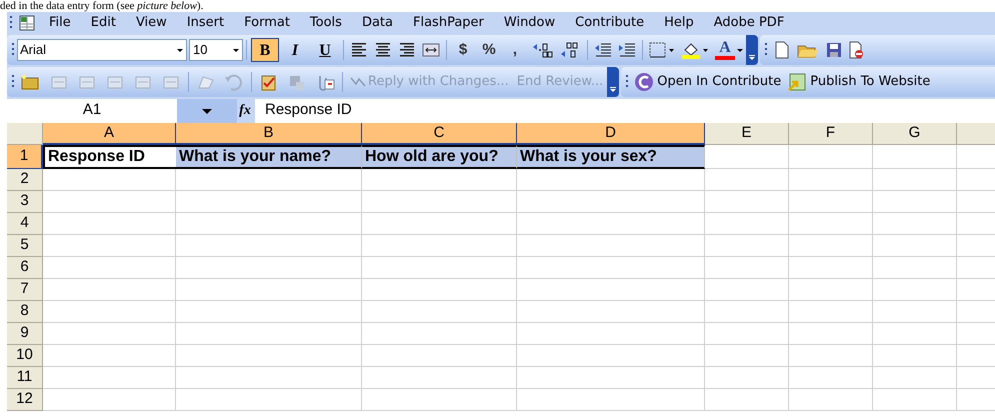  I want to click on row-header: 12, so click(25, 400).